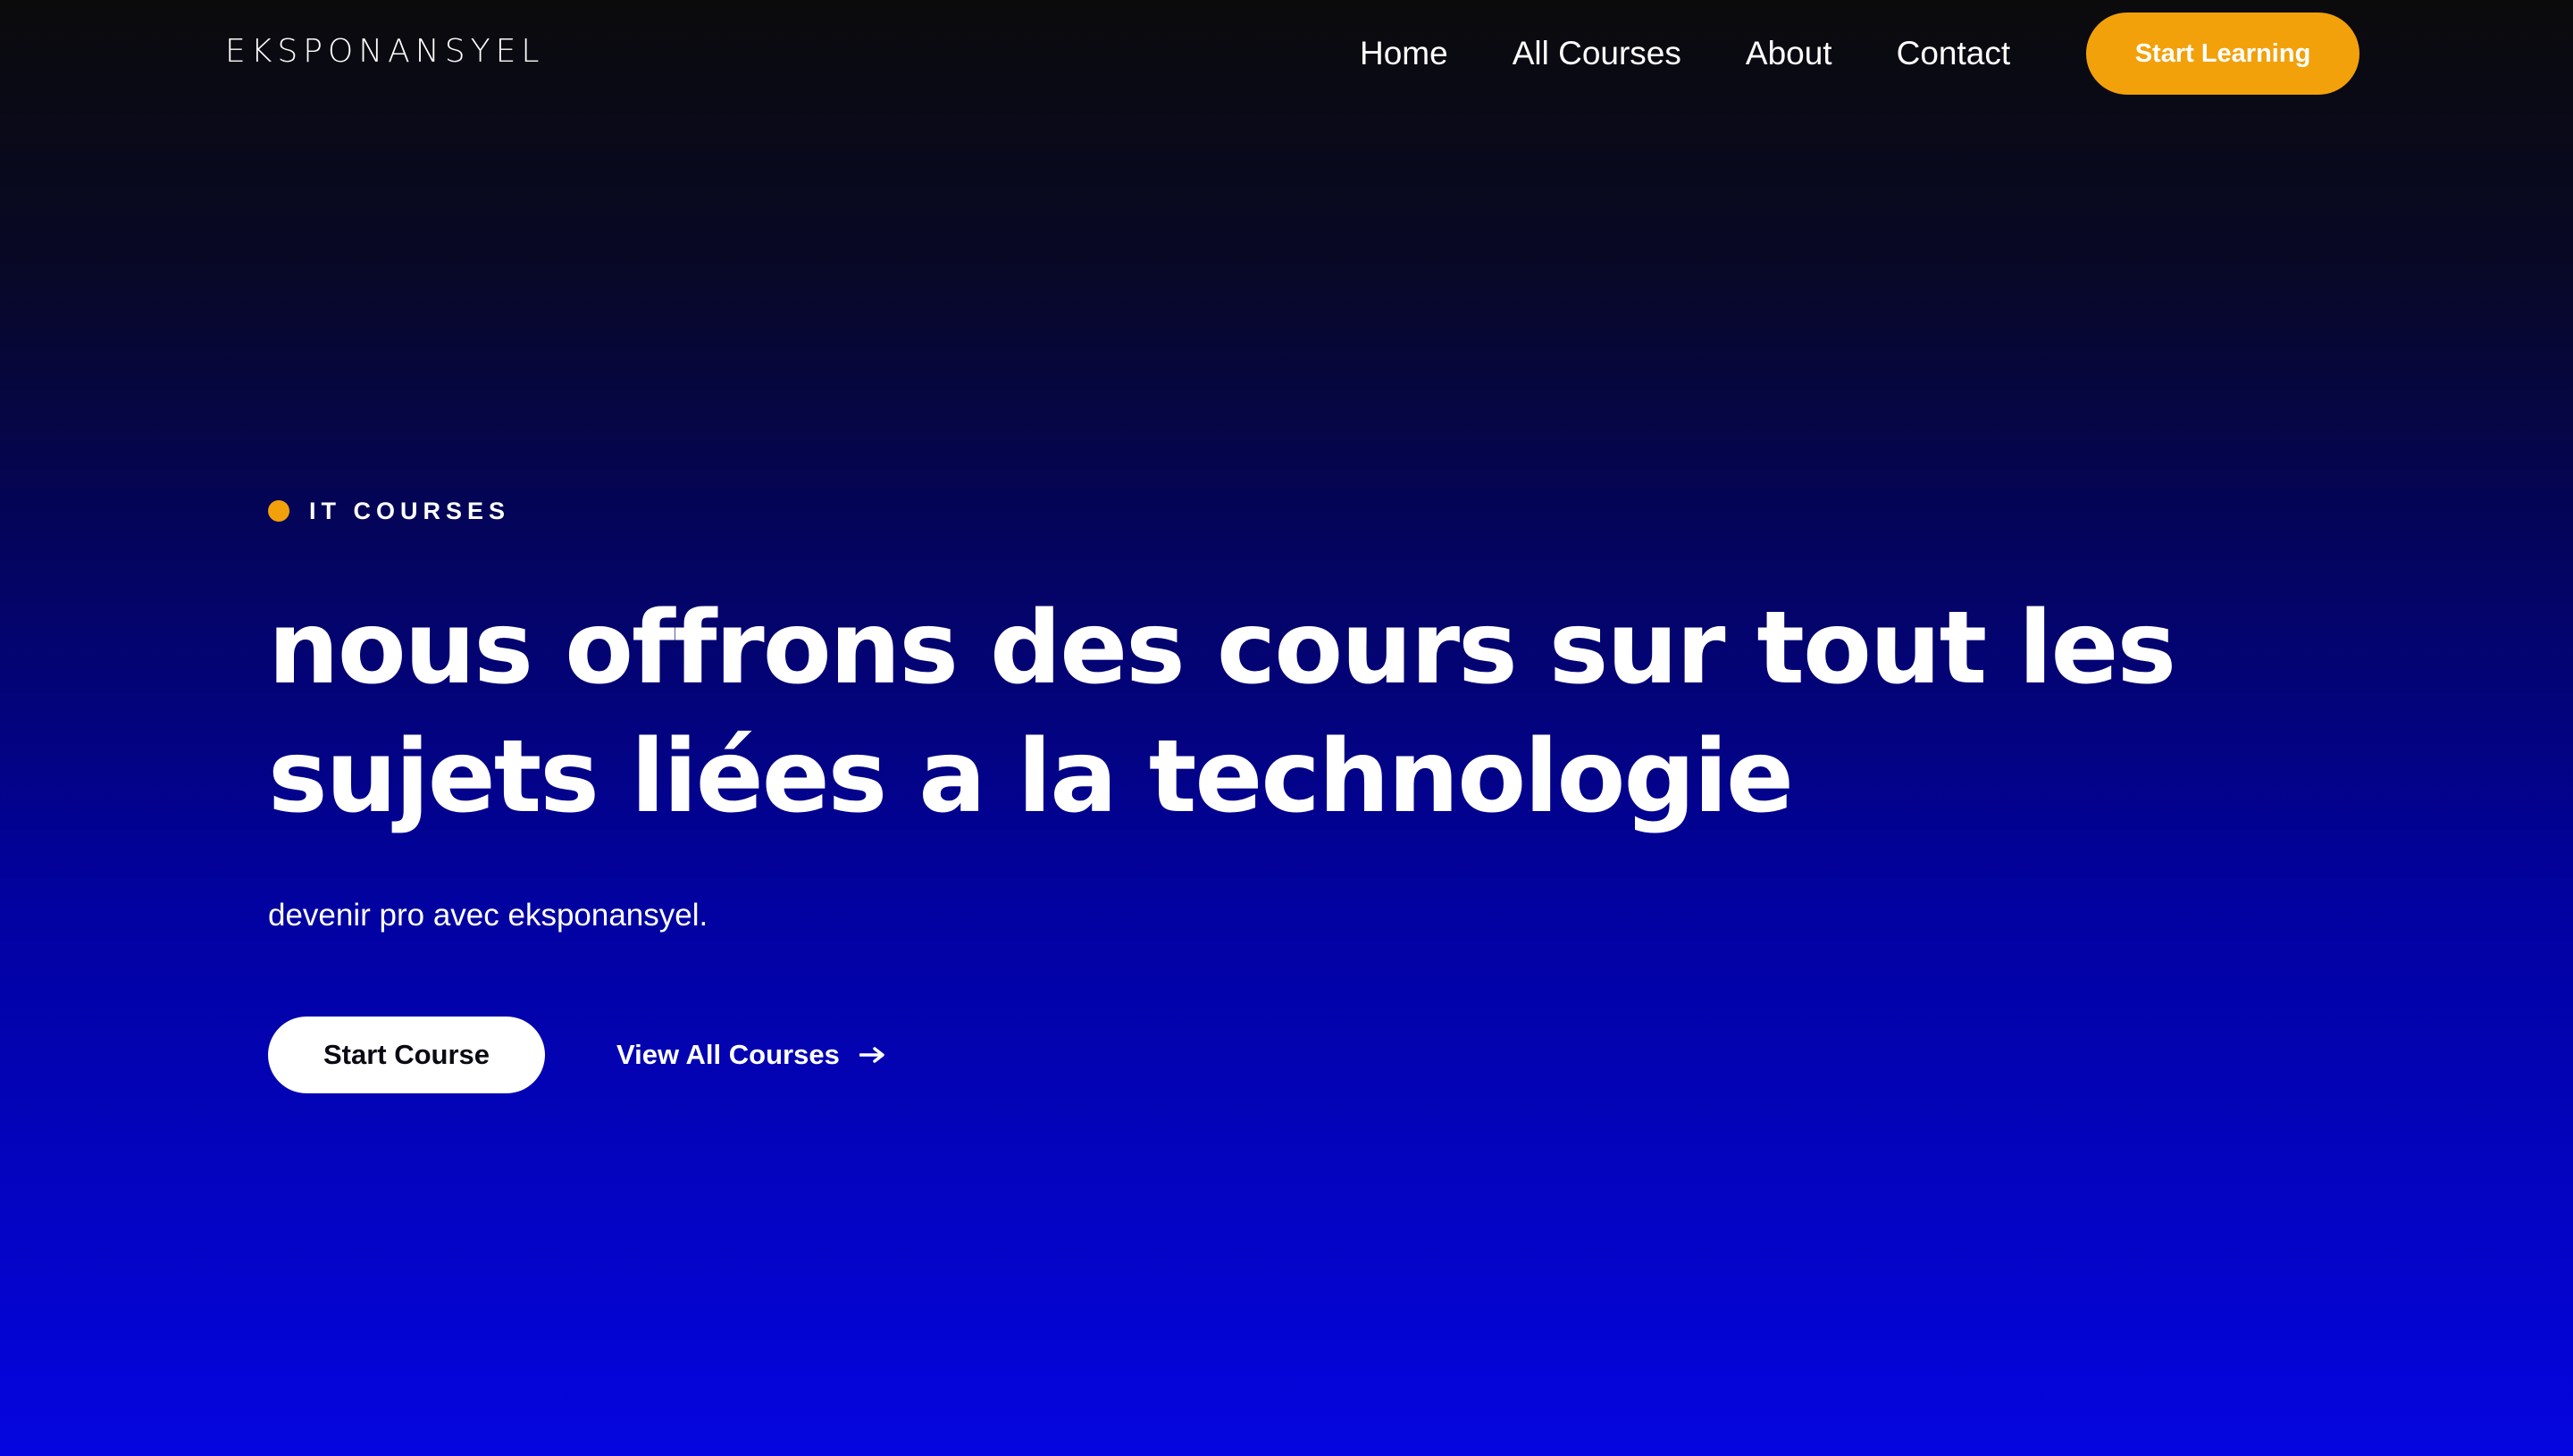  I want to click on hero-eyebrow: IT COURSES, so click(1295, 511).